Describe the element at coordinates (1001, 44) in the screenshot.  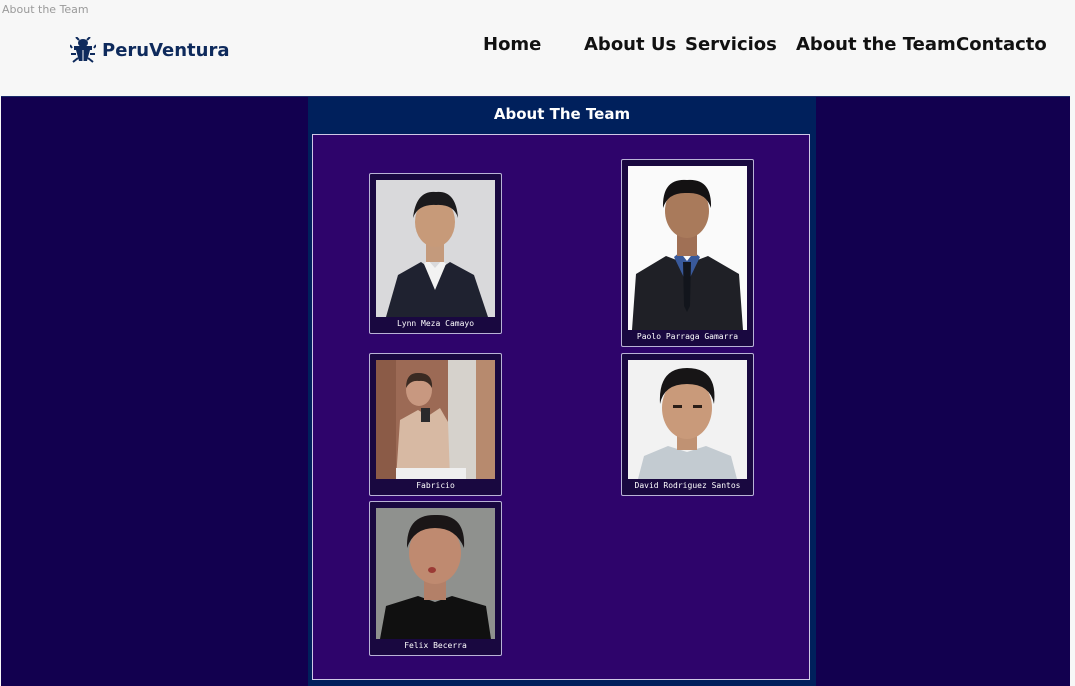
I see `nav-contacto: Contacto` at that location.